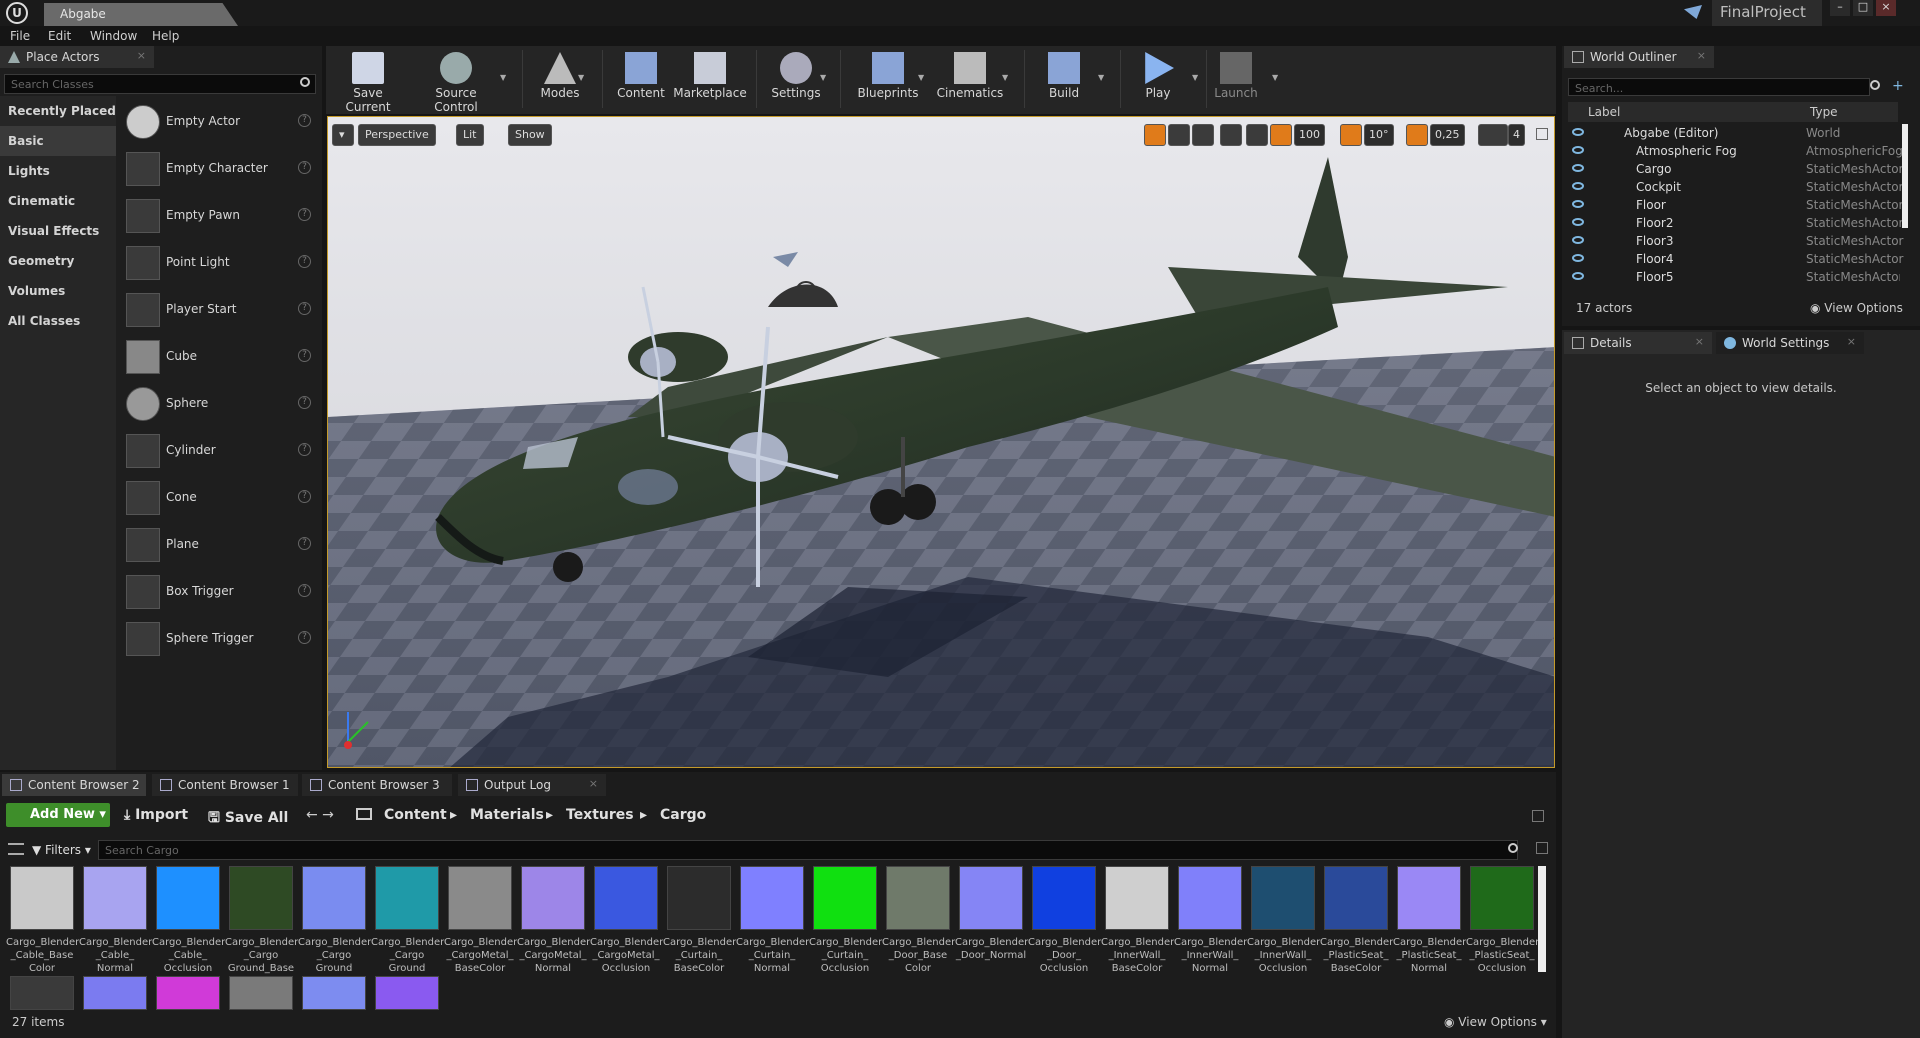 Image resolution: width=1920 pixels, height=1038 pixels. I want to click on actor-cylinder: Cylinder?, so click(220, 451).